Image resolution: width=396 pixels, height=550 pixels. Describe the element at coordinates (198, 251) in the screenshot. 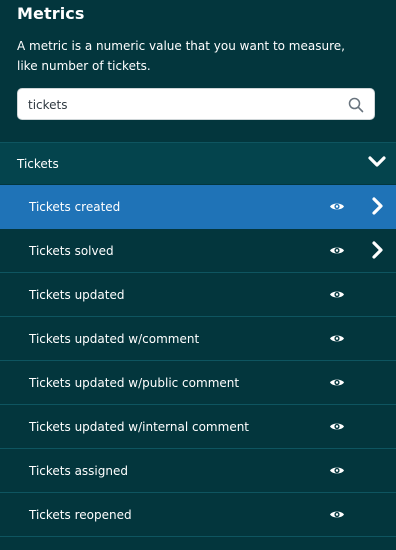

I see `metric-row: Tickets solved` at that location.